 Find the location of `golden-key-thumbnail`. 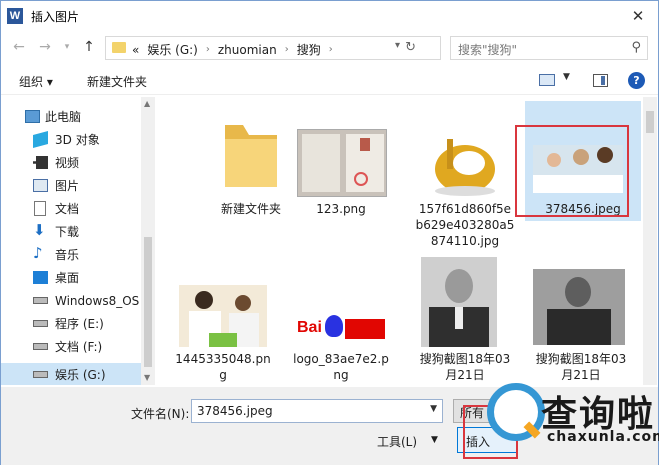

golden-key-thumbnail is located at coordinates (465, 167).